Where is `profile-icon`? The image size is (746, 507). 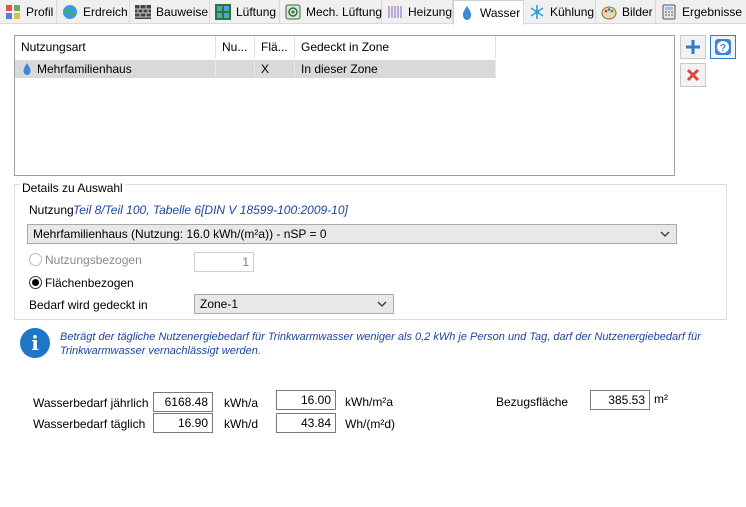 profile-icon is located at coordinates (13, 12).